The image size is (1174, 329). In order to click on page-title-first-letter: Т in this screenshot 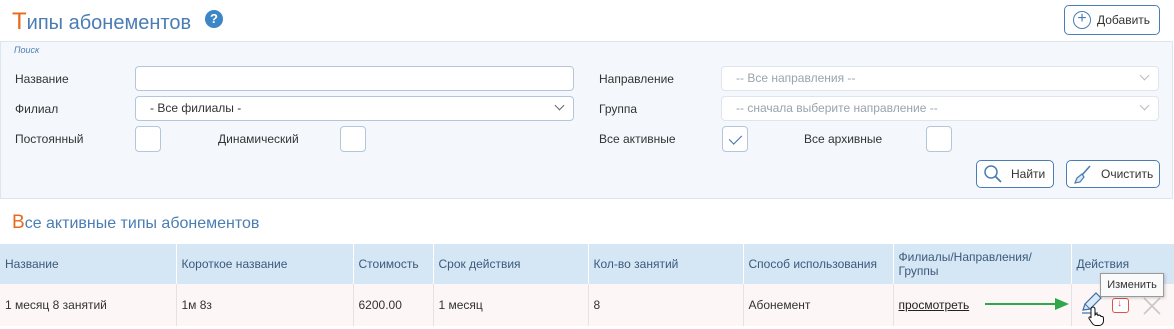, I will do `click(19, 21)`.